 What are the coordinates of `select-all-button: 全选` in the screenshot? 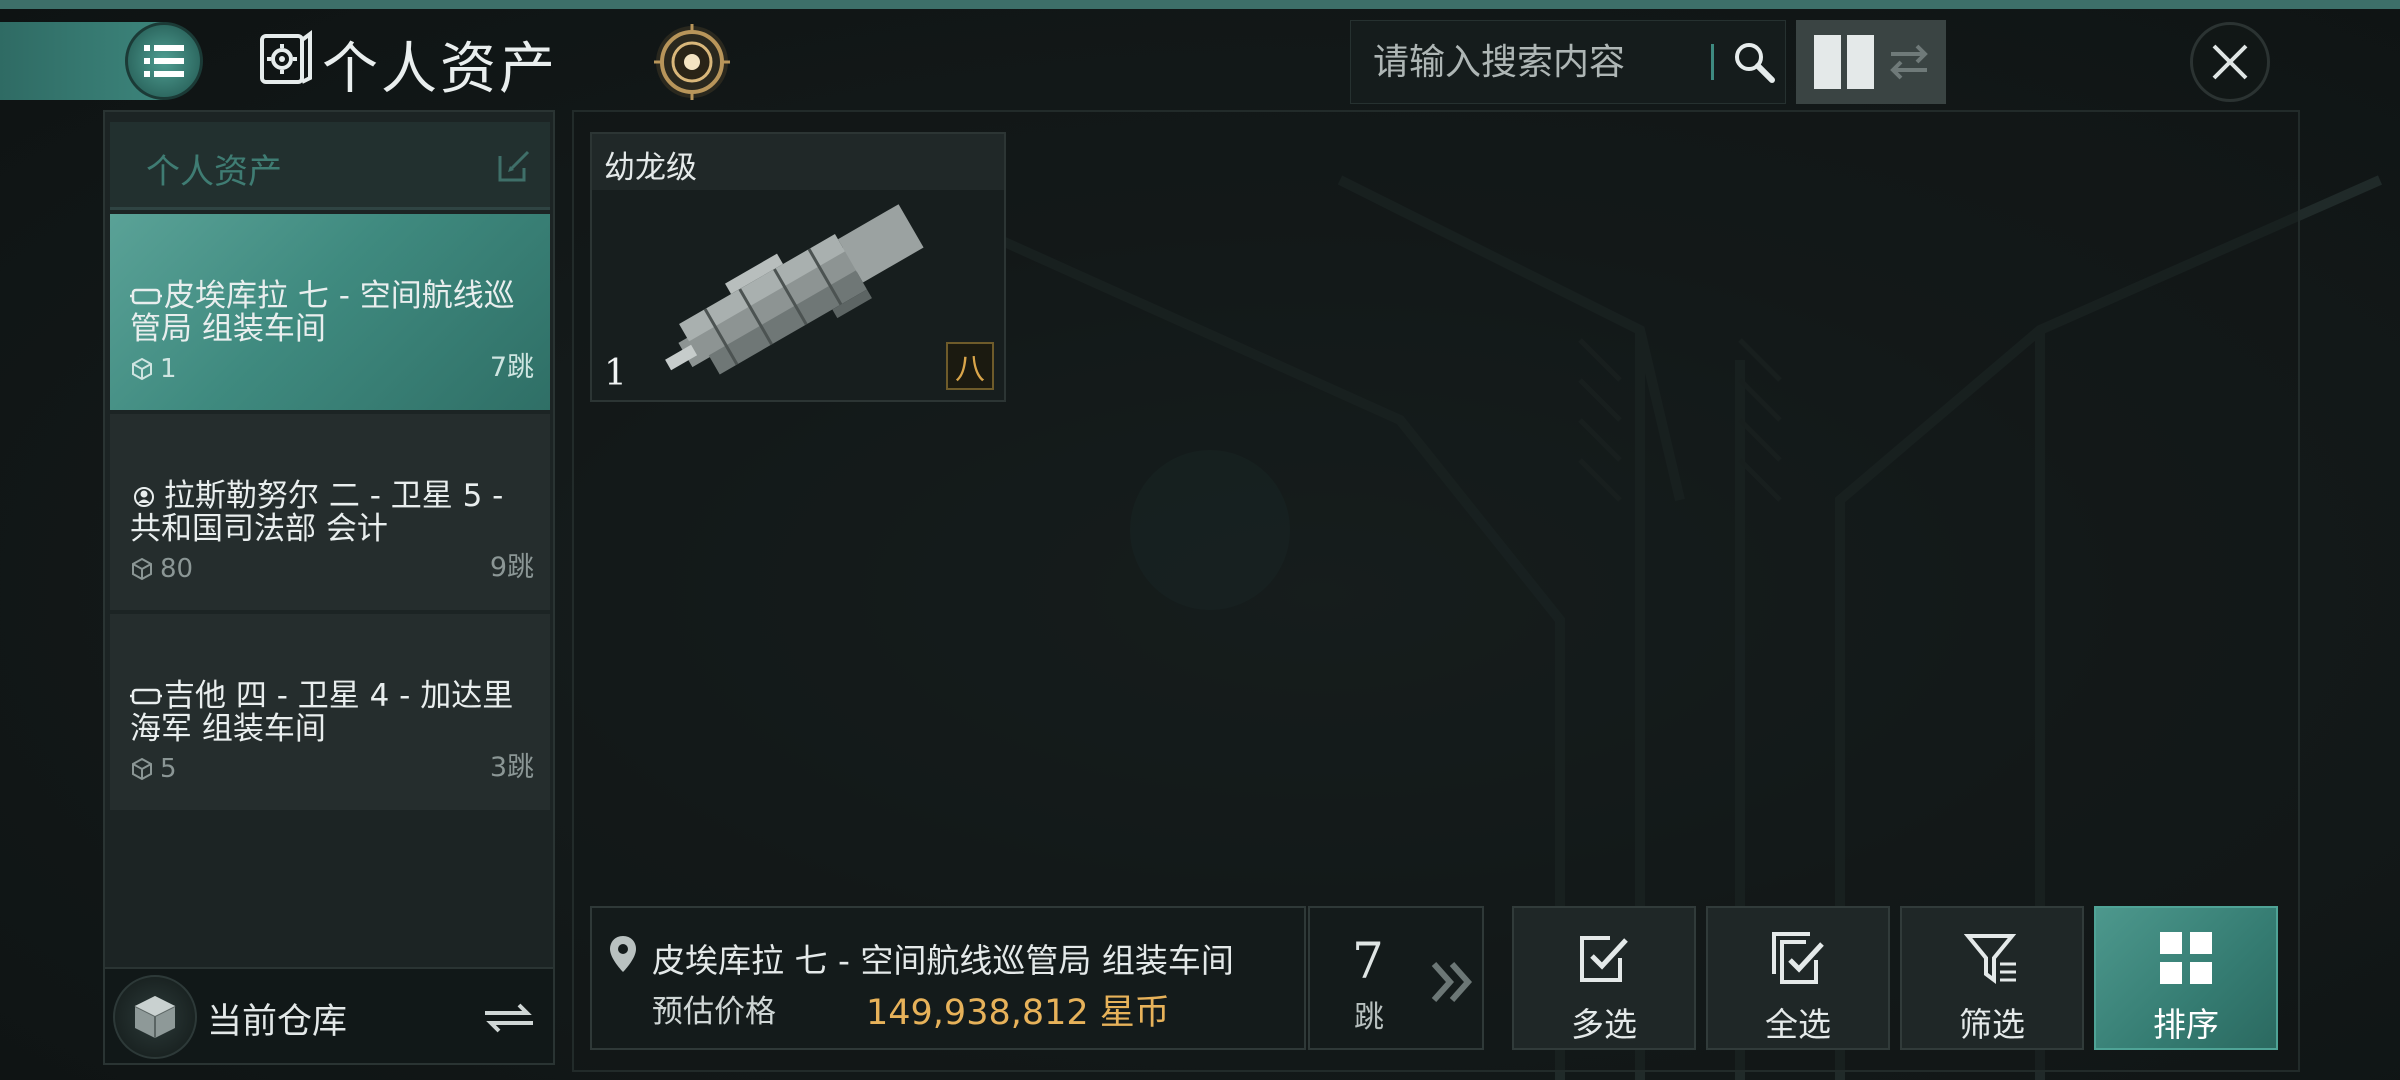 It's located at (1798, 978).